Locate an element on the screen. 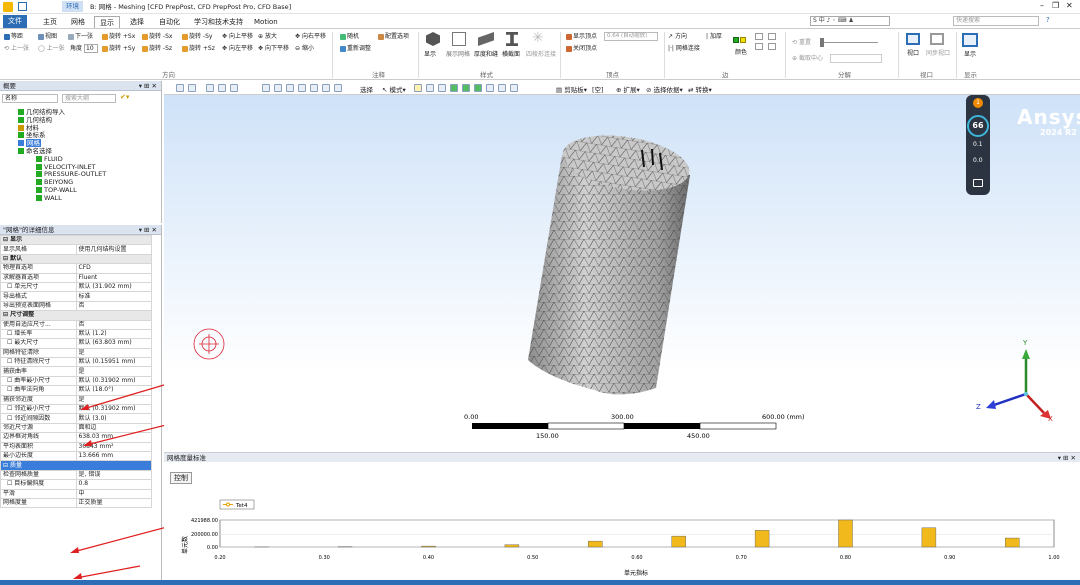 The height and width of the screenshot is (585, 1080). face-select-icon is located at coordinates (442, 88).